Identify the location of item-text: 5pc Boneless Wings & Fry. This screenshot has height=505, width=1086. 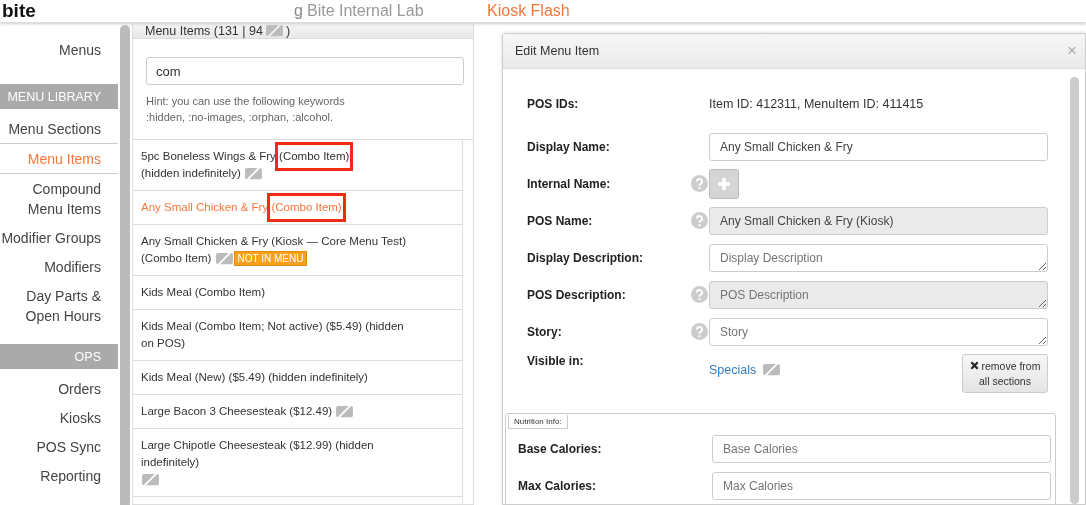
(208, 156).